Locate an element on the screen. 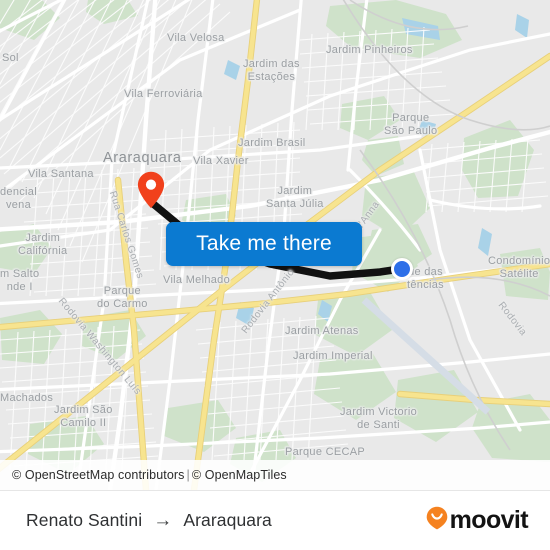 The width and height of the screenshot is (550, 550). destination-location-dot-icon is located at coordinates (402, 269).